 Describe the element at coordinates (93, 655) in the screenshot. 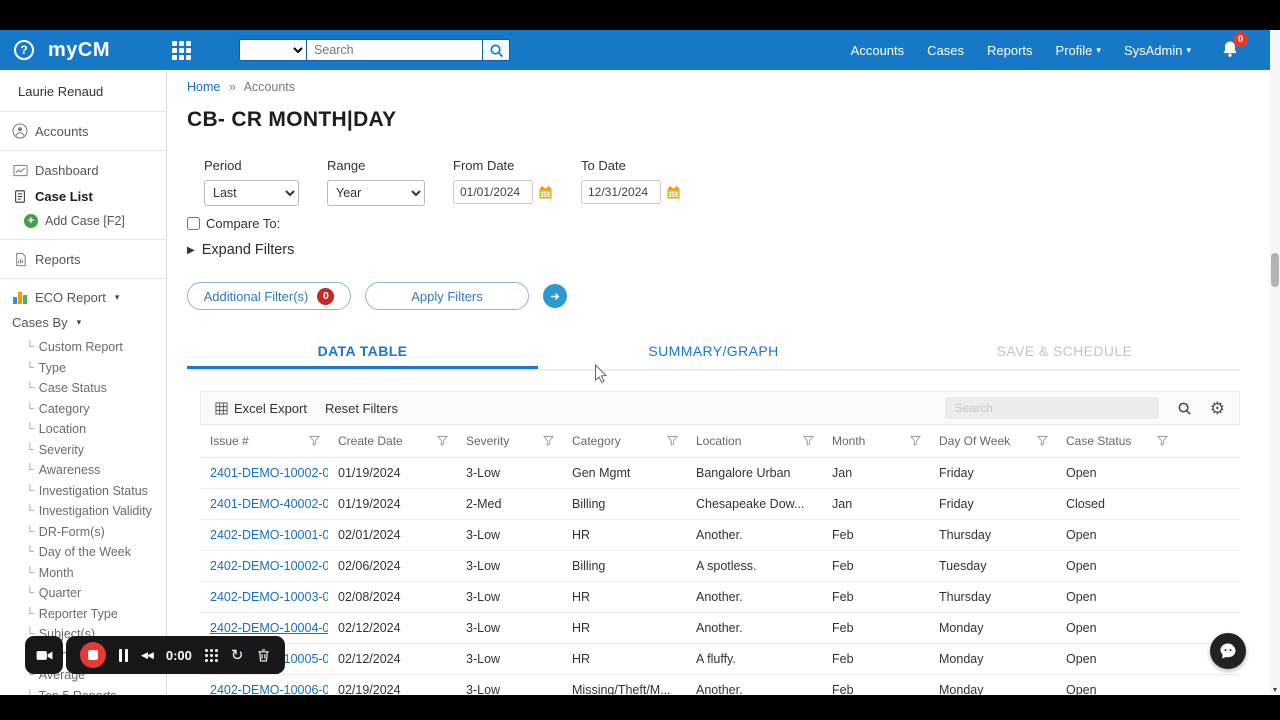

I see `stop-record-button` at that location.